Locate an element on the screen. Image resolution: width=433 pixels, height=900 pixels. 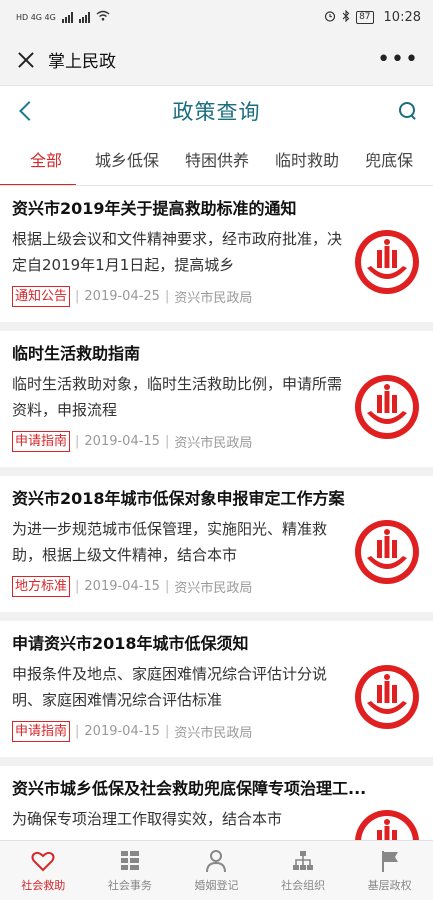
nav-social-affairs: 社会事务 is located at coordinates (130, 870).